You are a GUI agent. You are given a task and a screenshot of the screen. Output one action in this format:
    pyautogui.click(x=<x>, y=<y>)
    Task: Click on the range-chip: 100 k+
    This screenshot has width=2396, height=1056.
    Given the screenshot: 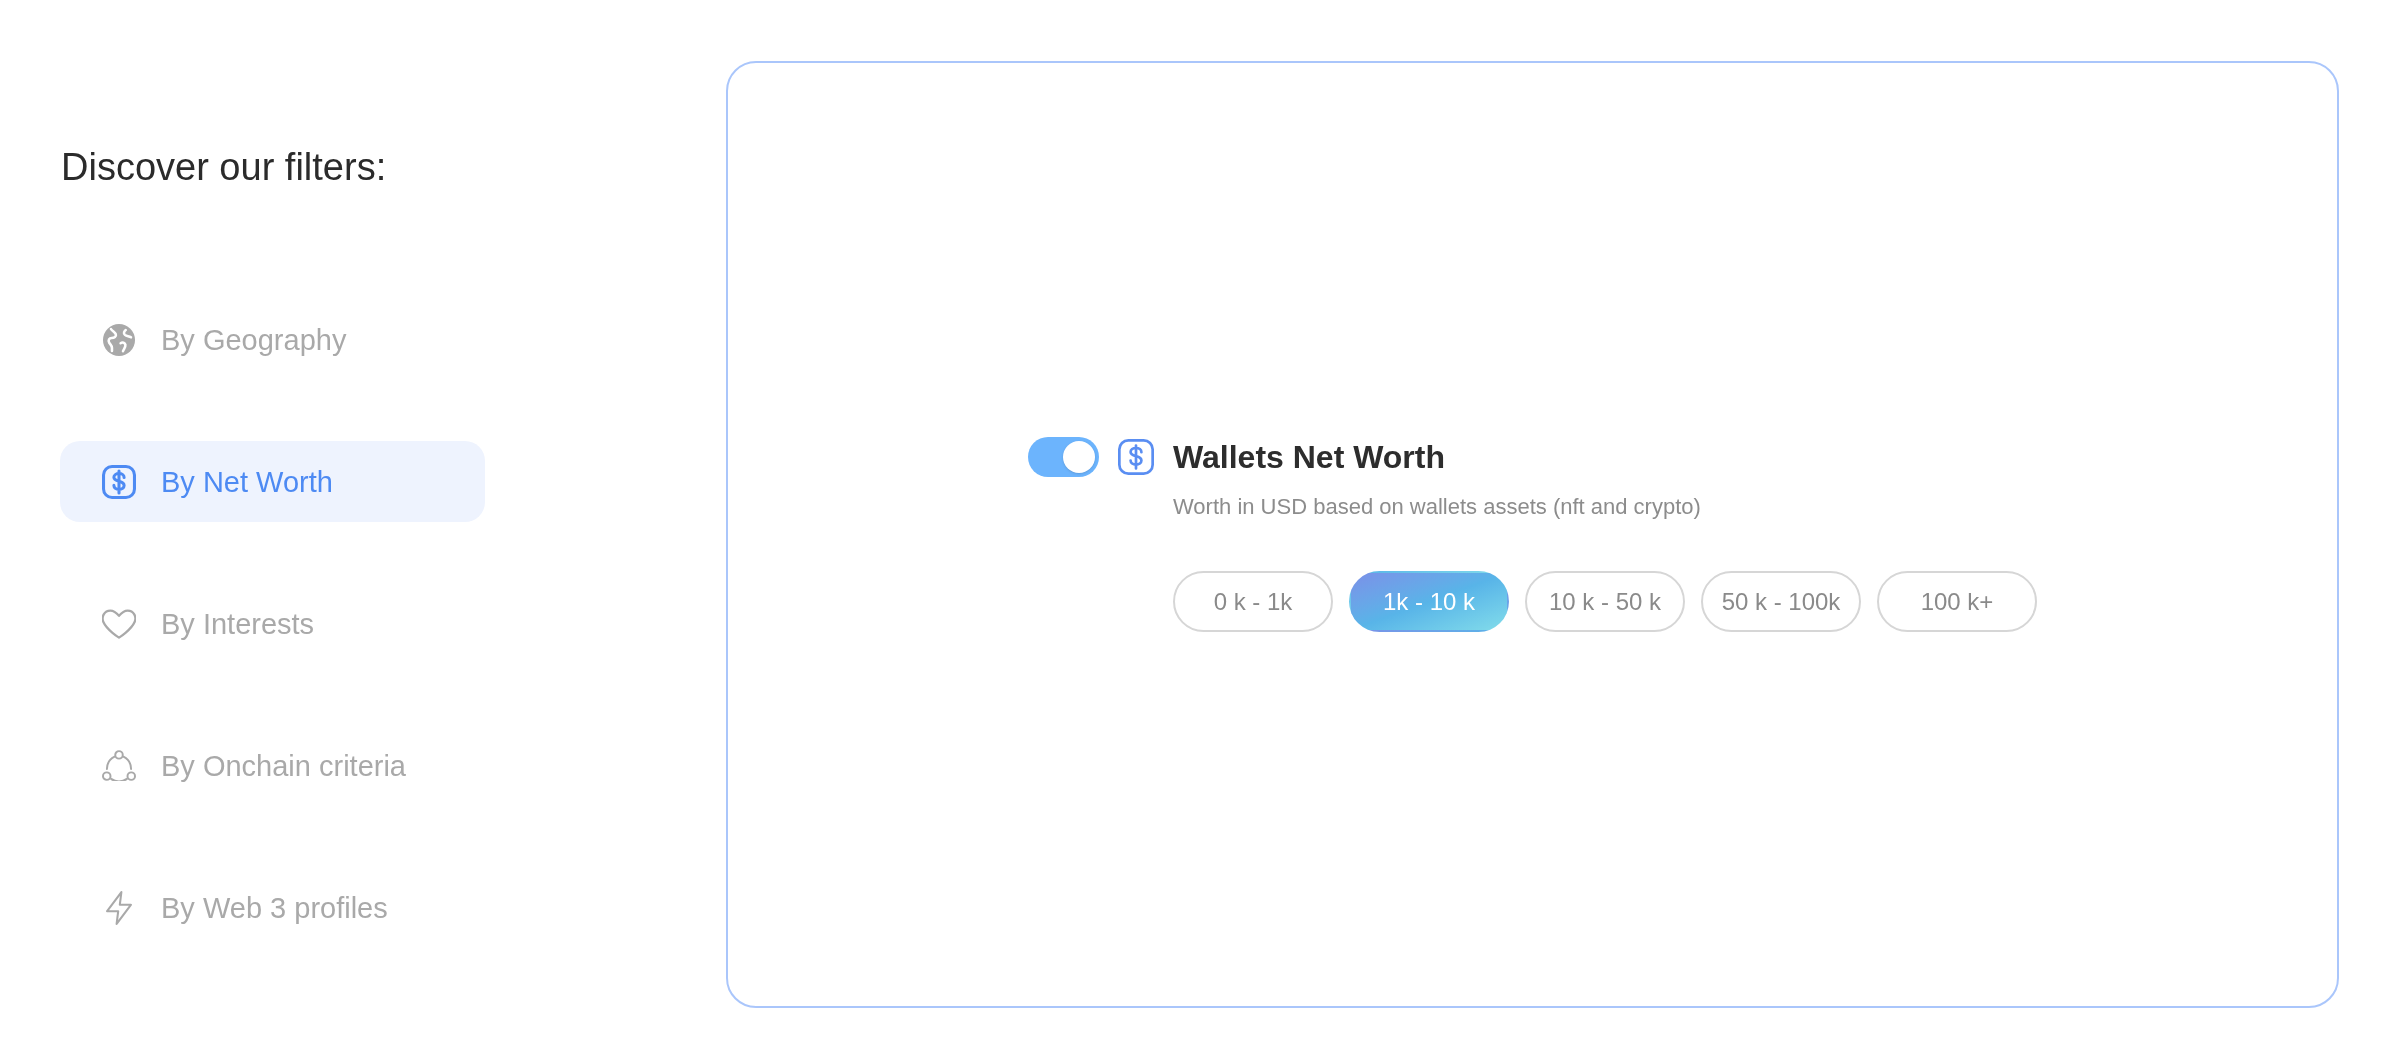 What is the action you would take?
    pyautogui.click(x=1957, y=601)
    